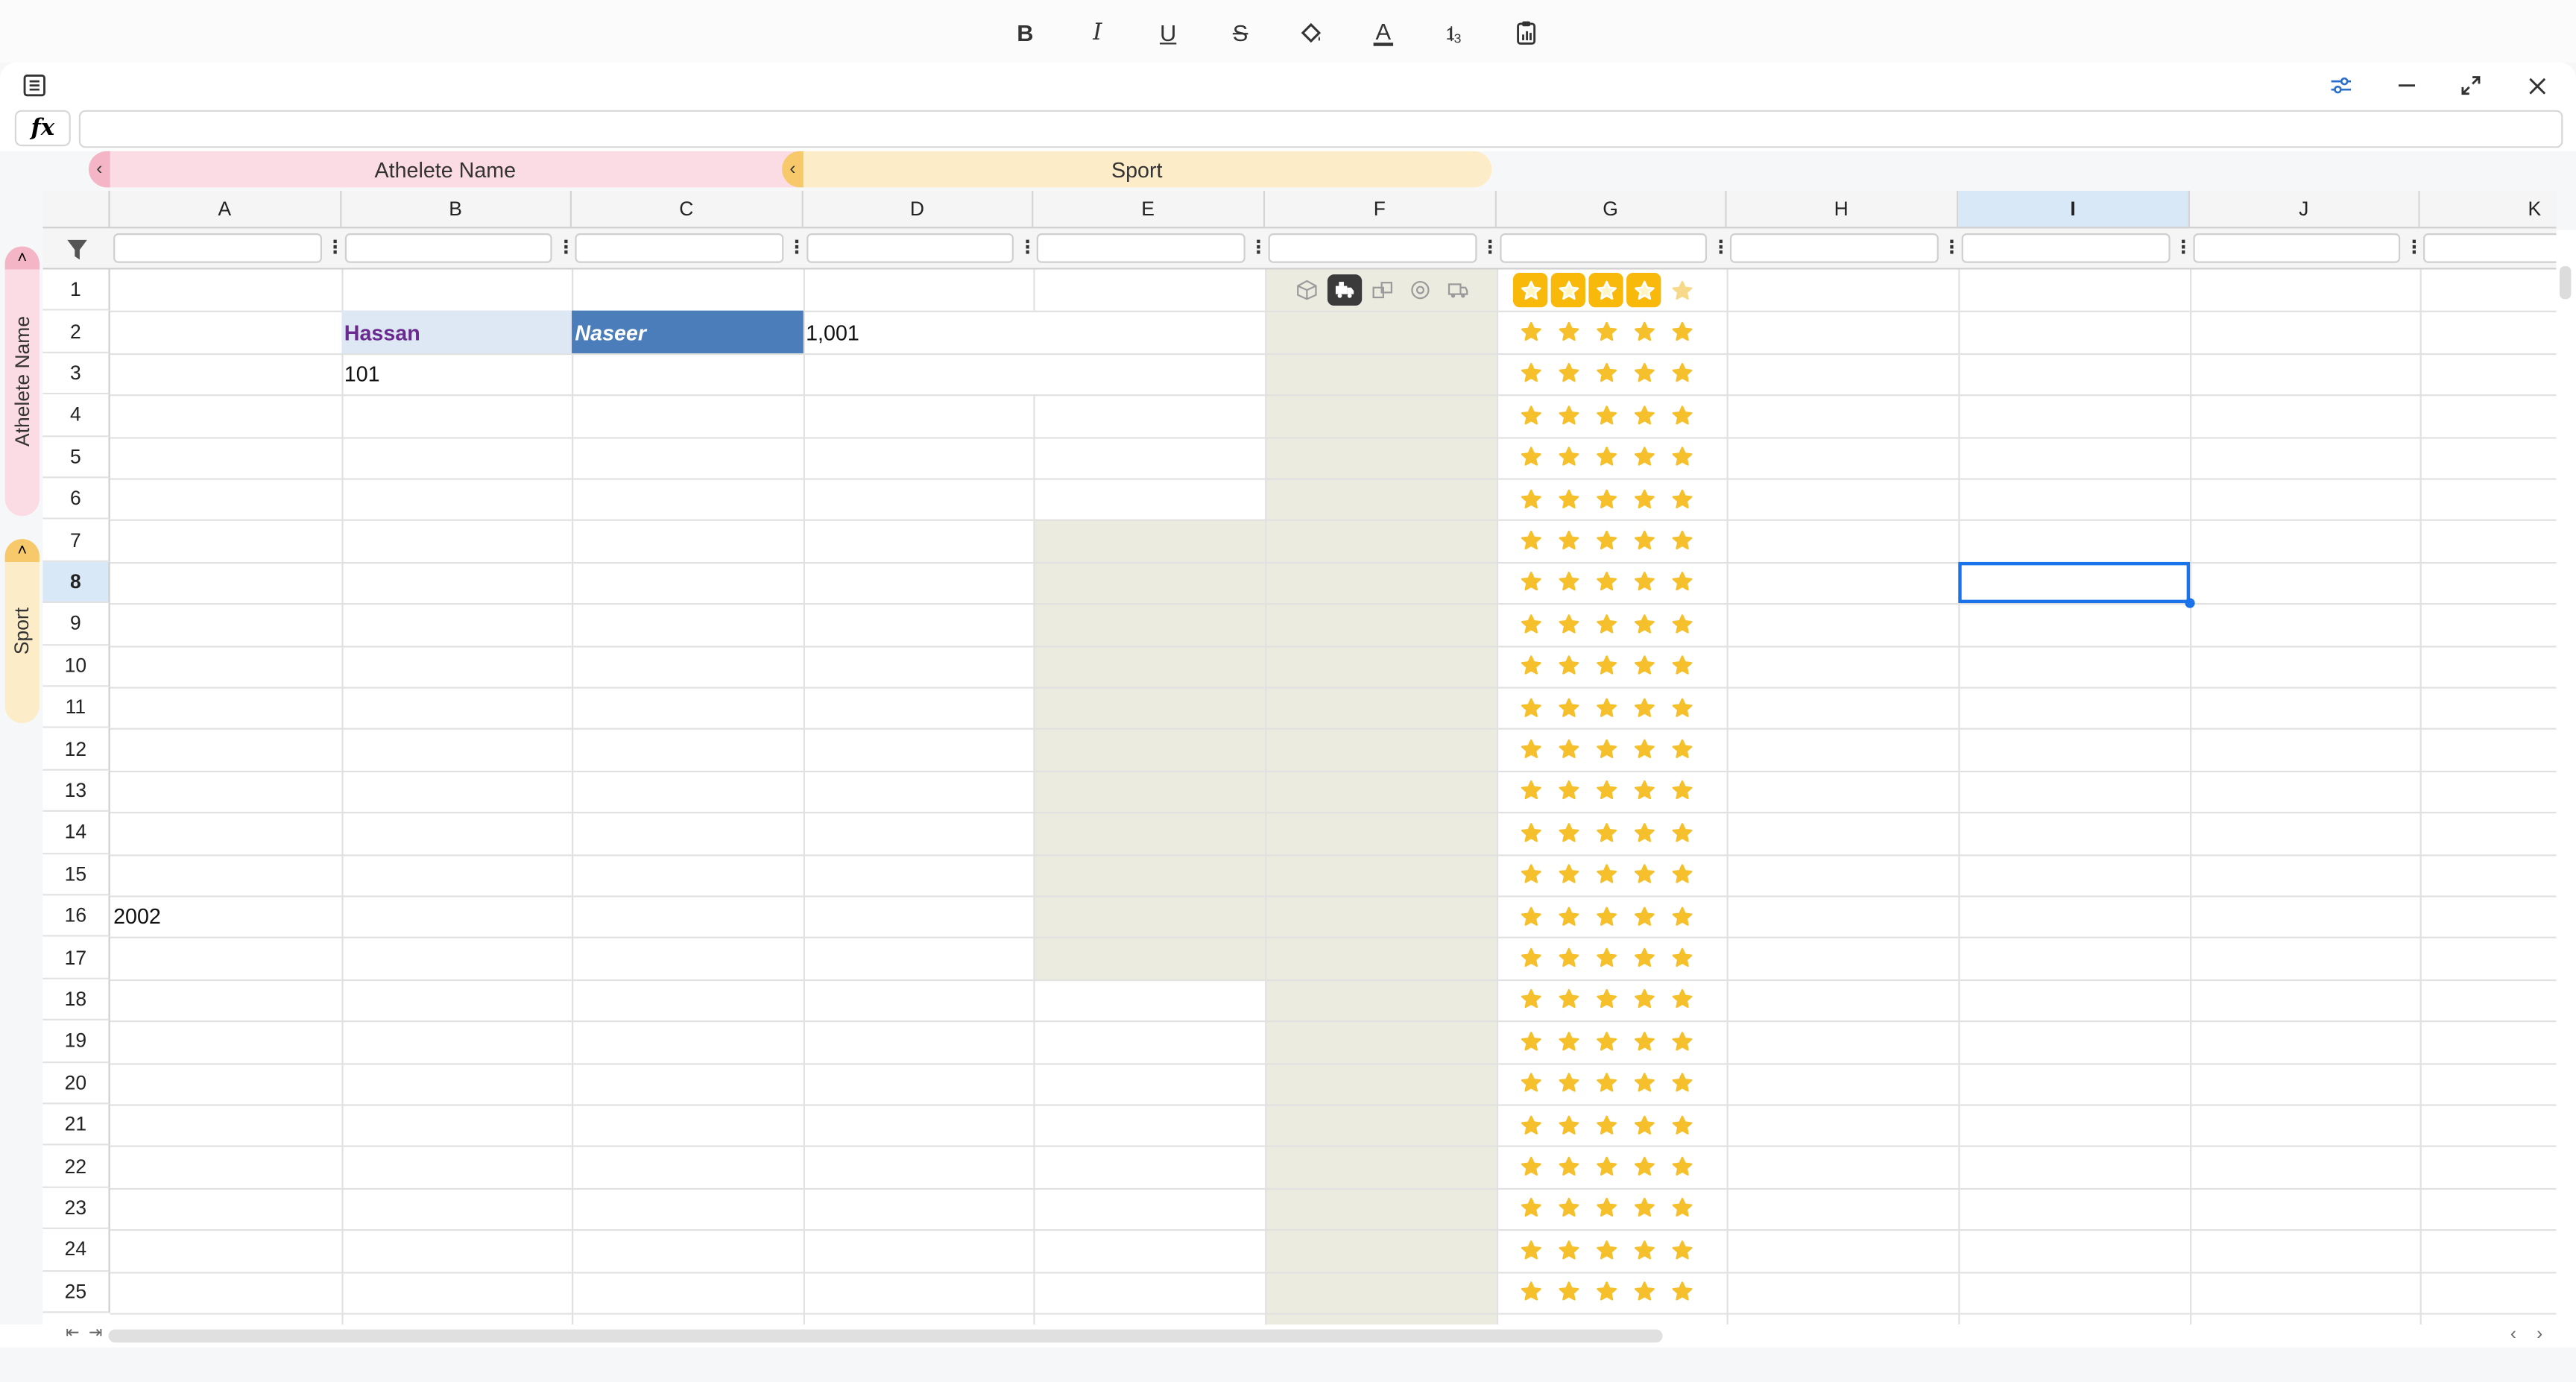 Image resolution: width=2576 pixels, height=1382 pixels. Describe the element at coordinates (99, 169) in the screenshot. I see `collapse-athlete-group-button: ‹` at that location.